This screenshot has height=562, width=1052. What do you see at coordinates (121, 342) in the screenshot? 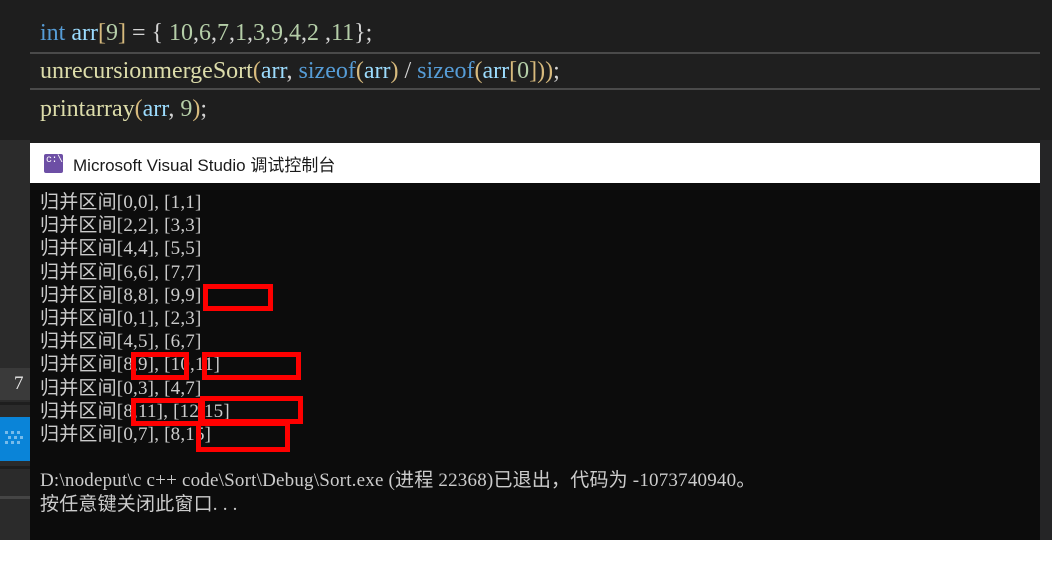
I see `console-output-line: 归并区间[4,5], [6,7]` at bounding box center [121, 342].